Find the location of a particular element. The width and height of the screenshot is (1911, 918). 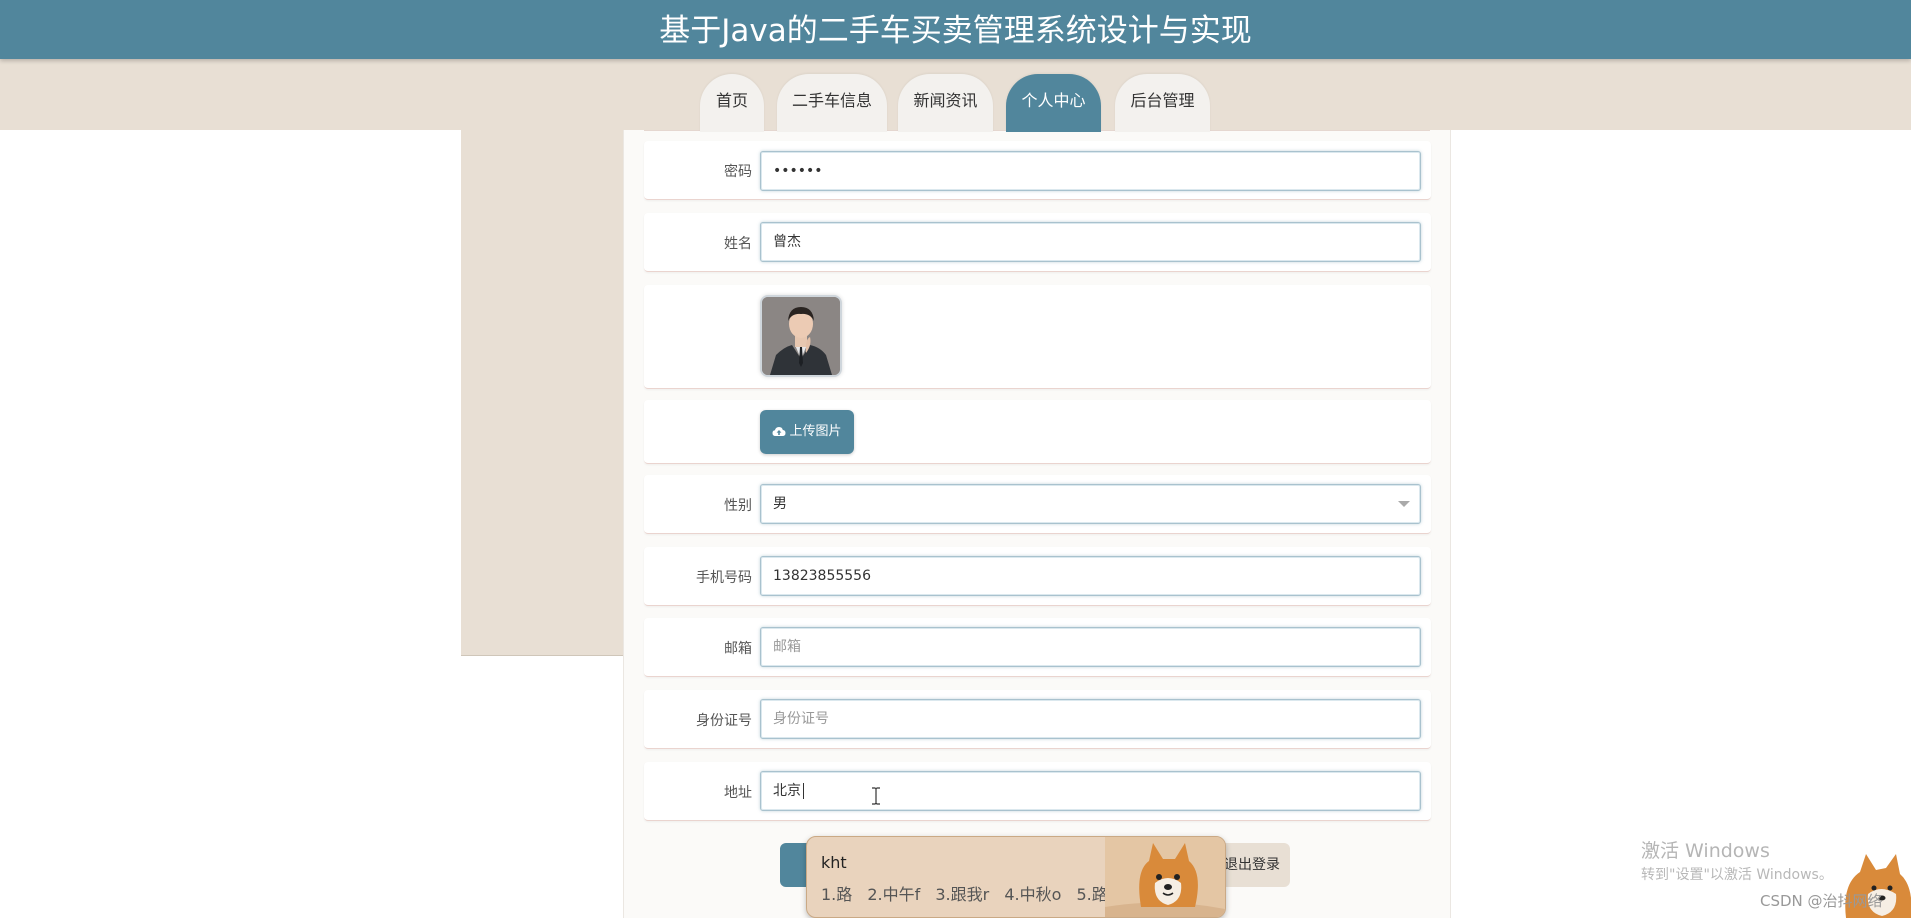

shiba-mascot-icon is located at coordinates (1165, 877).